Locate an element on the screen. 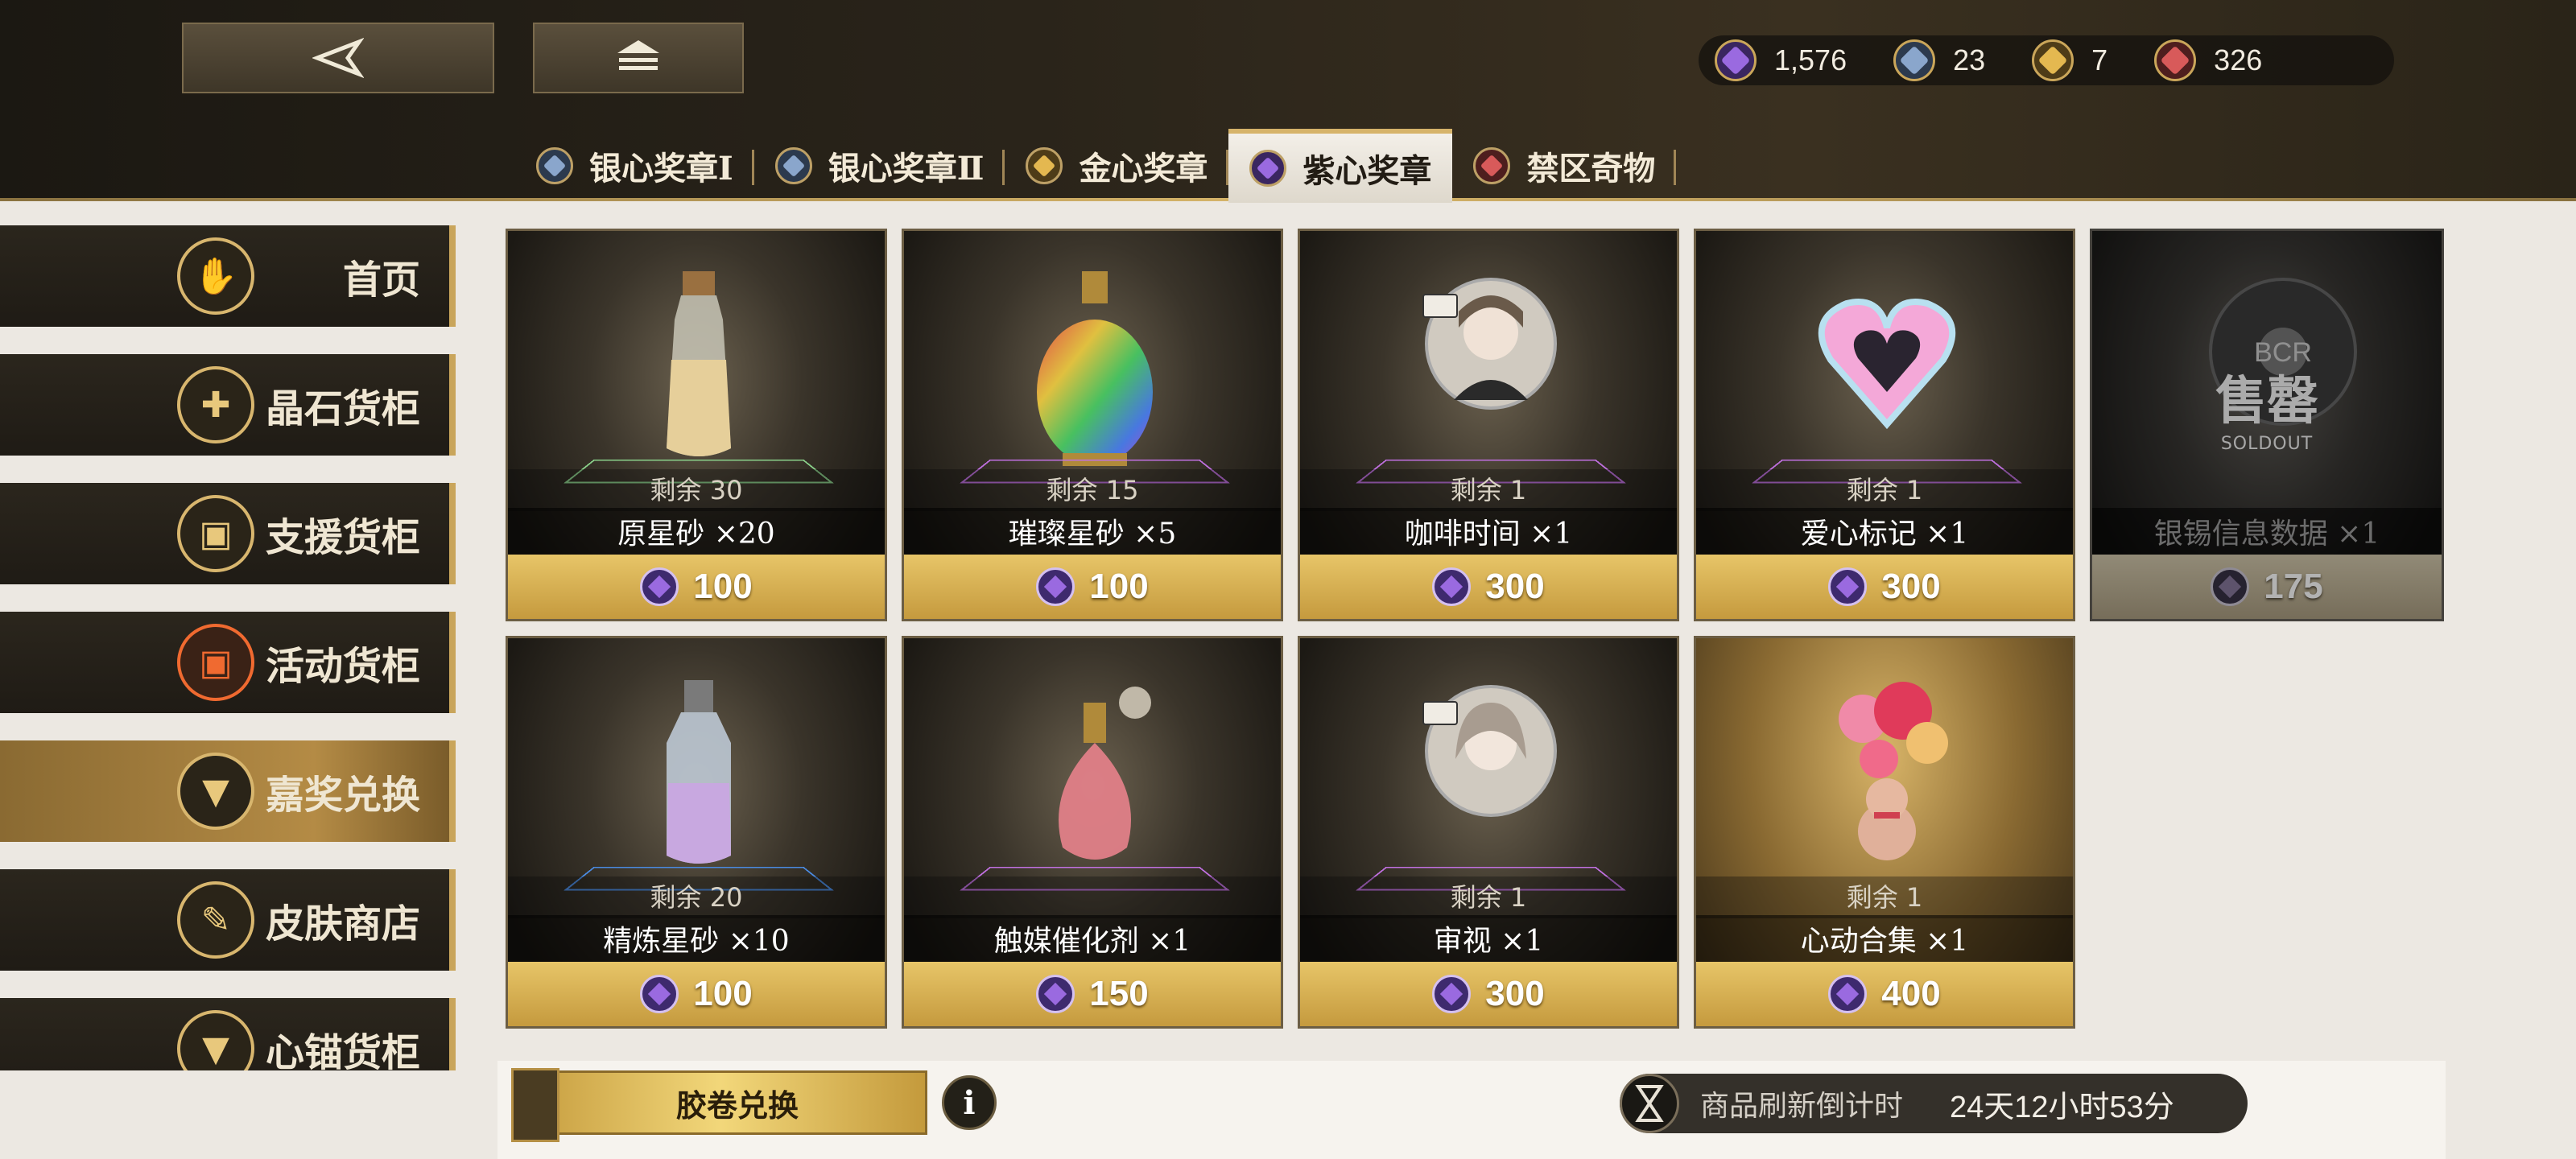 Image resolution: width=2576 pixels, height=1159 pixels. refresh-time: 24天12小时53分 is located at coordinates (2062, 1107).